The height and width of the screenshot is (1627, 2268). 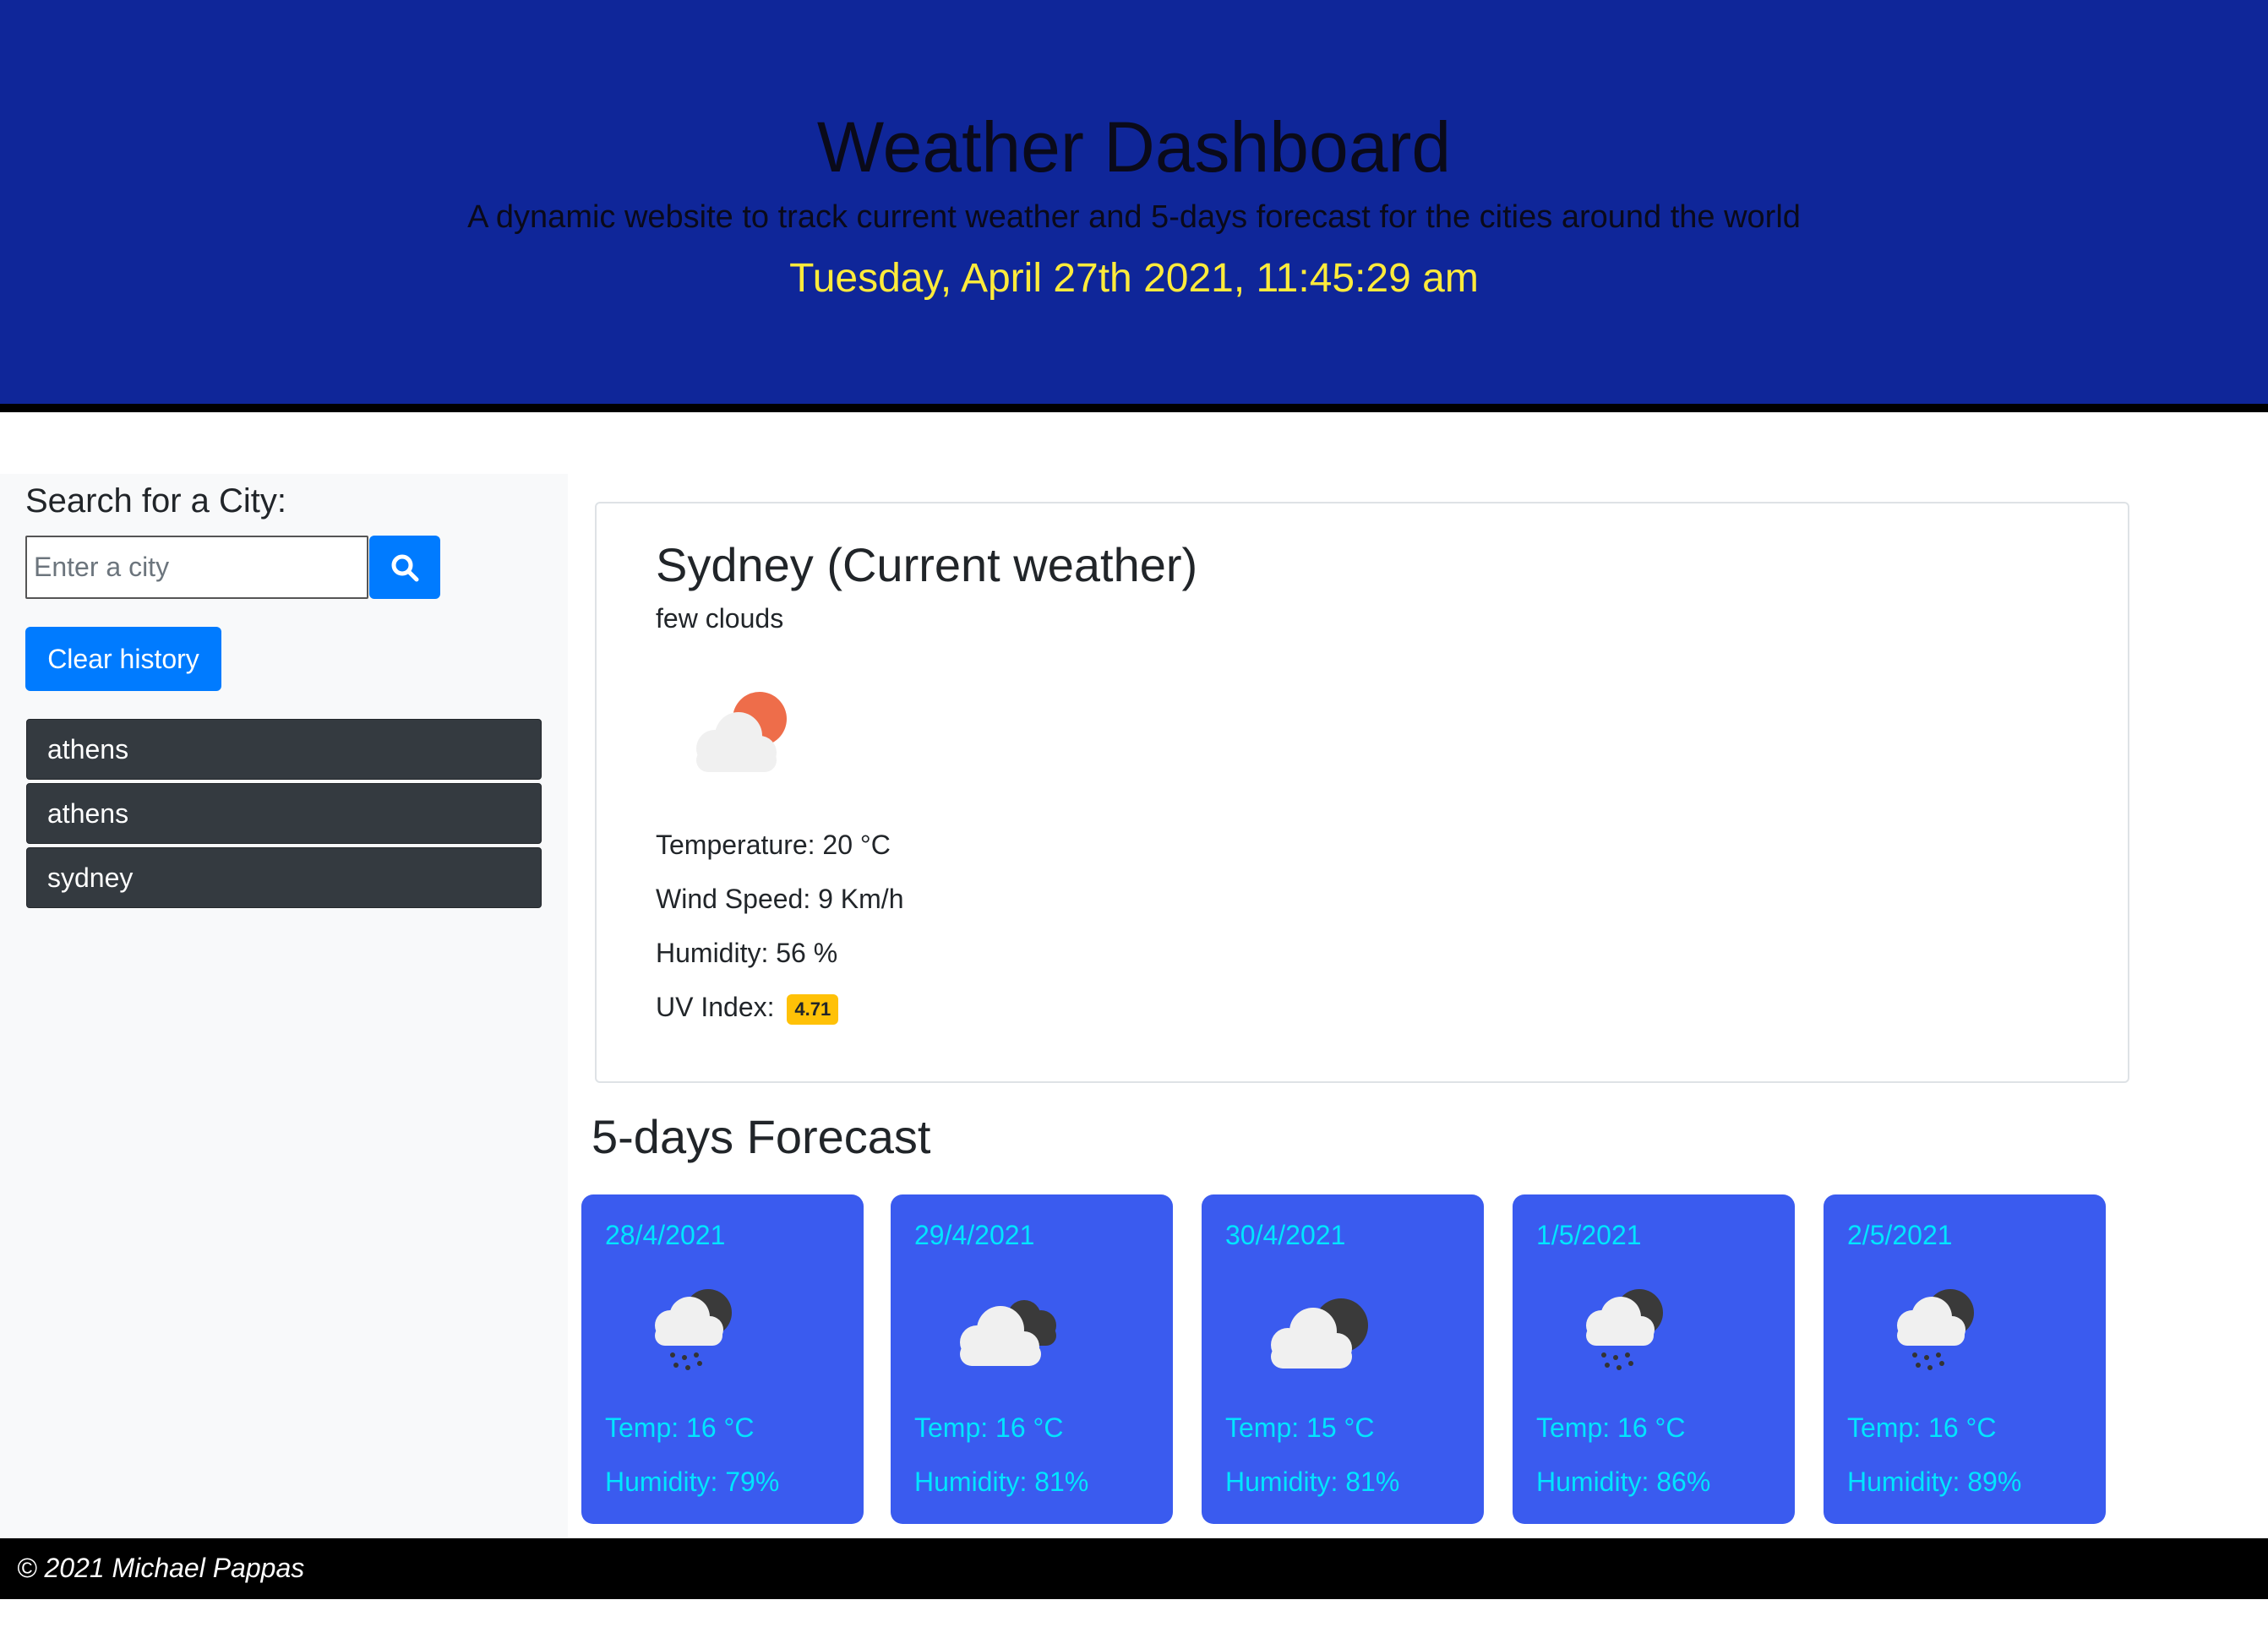 What do you see at coordinates (123, 659) in the screenshot?
I see `clear-history-button: Clear history` at bounding box center [123, 659].